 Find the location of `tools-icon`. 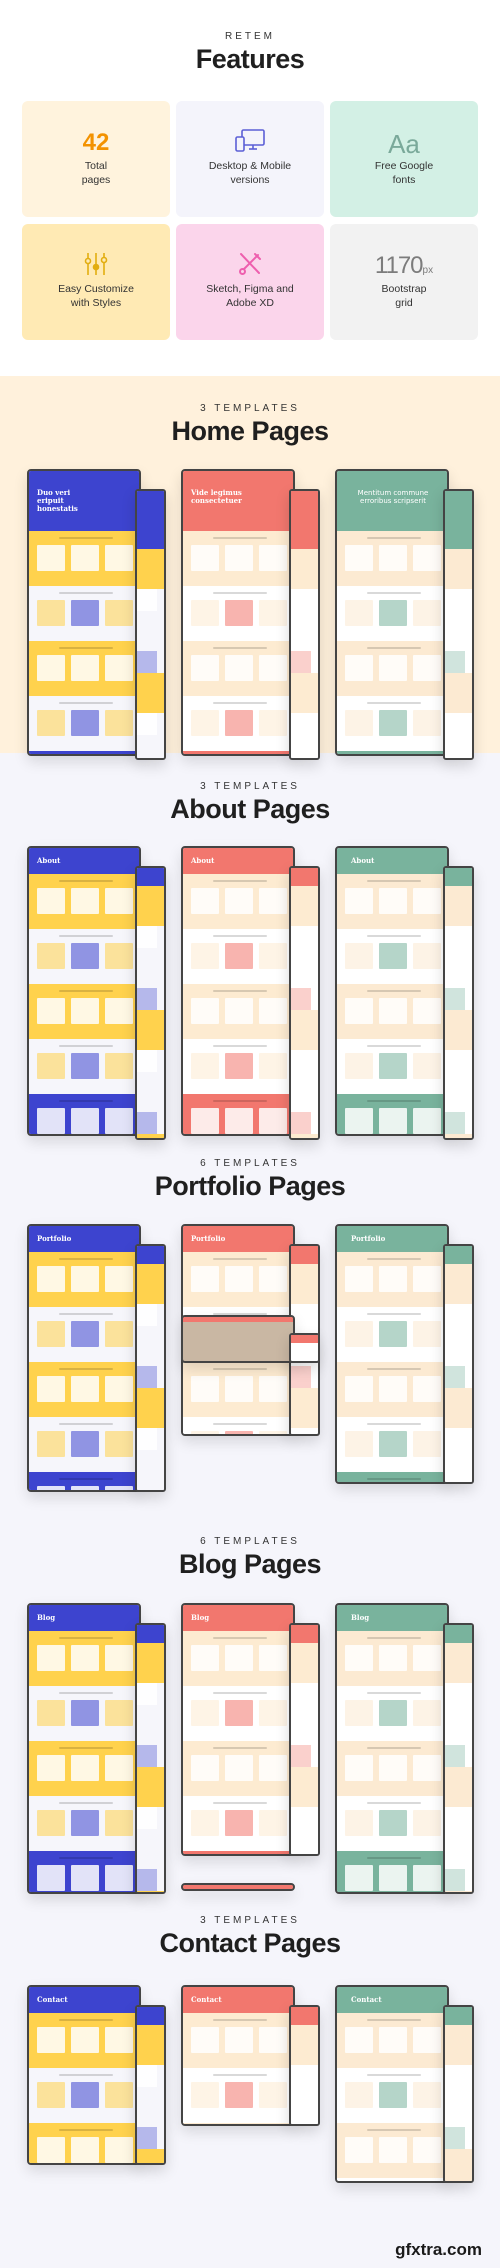

tools-icon is located at coordinates (250, 264).